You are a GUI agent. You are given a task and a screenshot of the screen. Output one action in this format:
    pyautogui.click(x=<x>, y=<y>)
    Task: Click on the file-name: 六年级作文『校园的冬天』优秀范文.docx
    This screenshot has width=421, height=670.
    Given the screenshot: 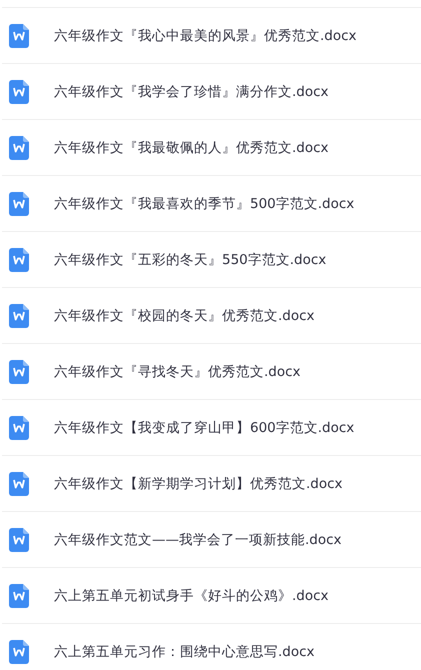 What is the action you would take?
    pyautogui.click(x=184, y=315)
    